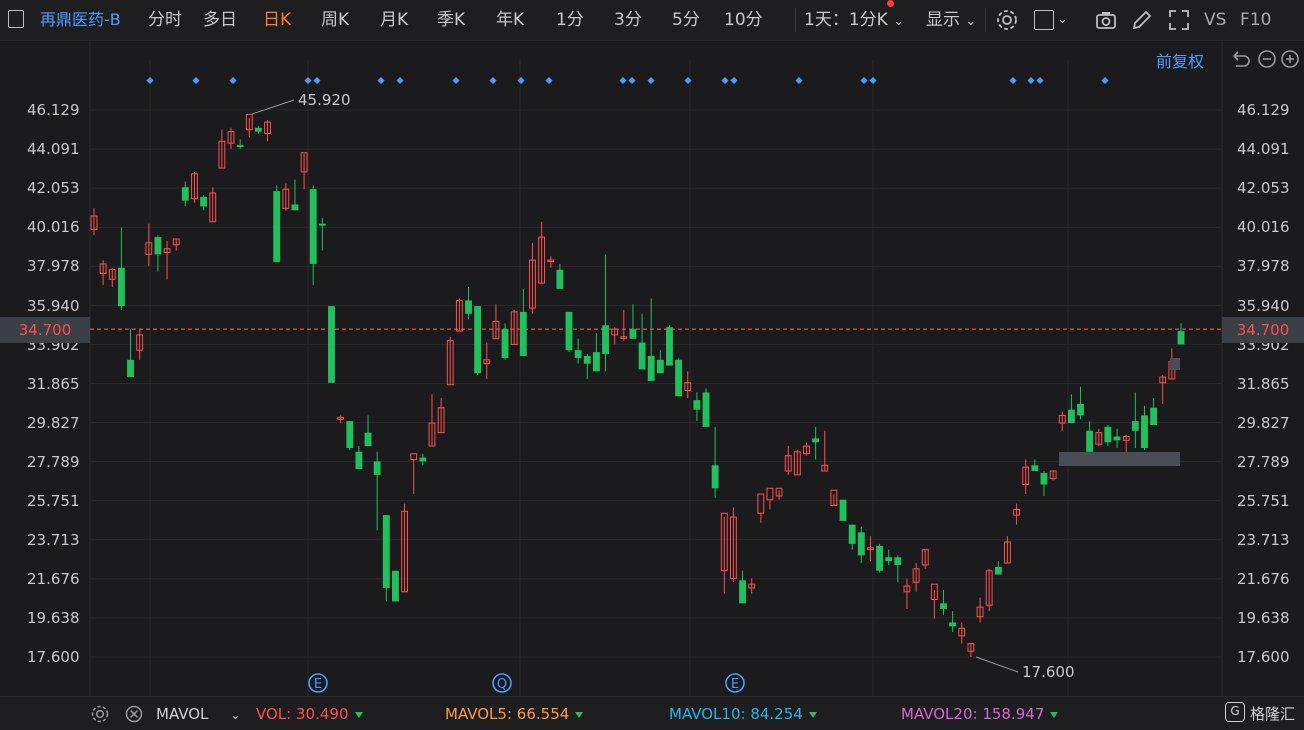 The width and height of the screenshot is (1304, 730). What do you see at coordinates (890, 3) in the screenshot?
I see `notification-dot` at bounding box center [890, 3].